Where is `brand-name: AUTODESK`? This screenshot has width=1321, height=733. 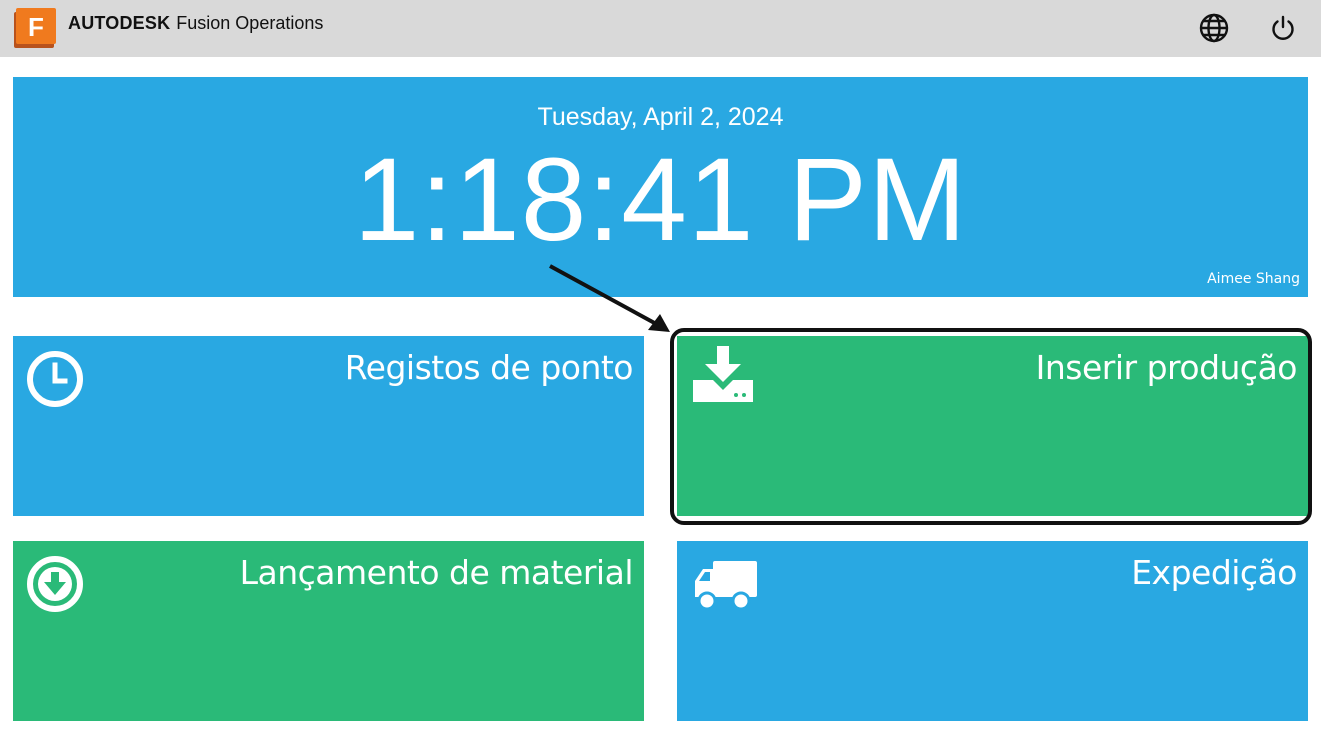
brand-name: AUTODESK is located at coordinates (119, 23).